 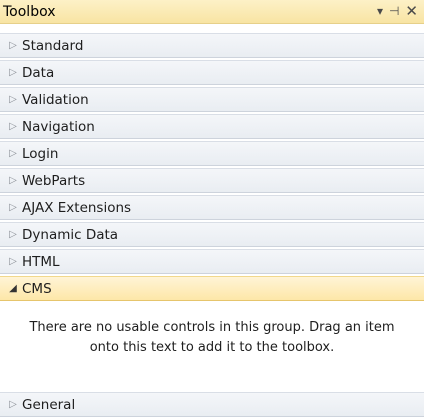 What do you see at coordinates (70, 234) in the screenshot?
I see `group-label: Dynamic Data` at bounding box center [70, 234].